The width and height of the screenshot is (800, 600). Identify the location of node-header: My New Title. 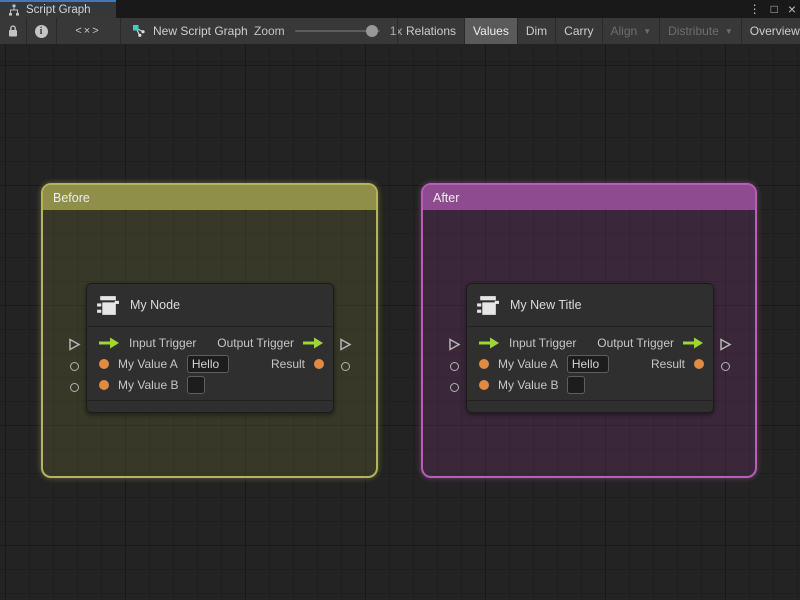
(590, 305).